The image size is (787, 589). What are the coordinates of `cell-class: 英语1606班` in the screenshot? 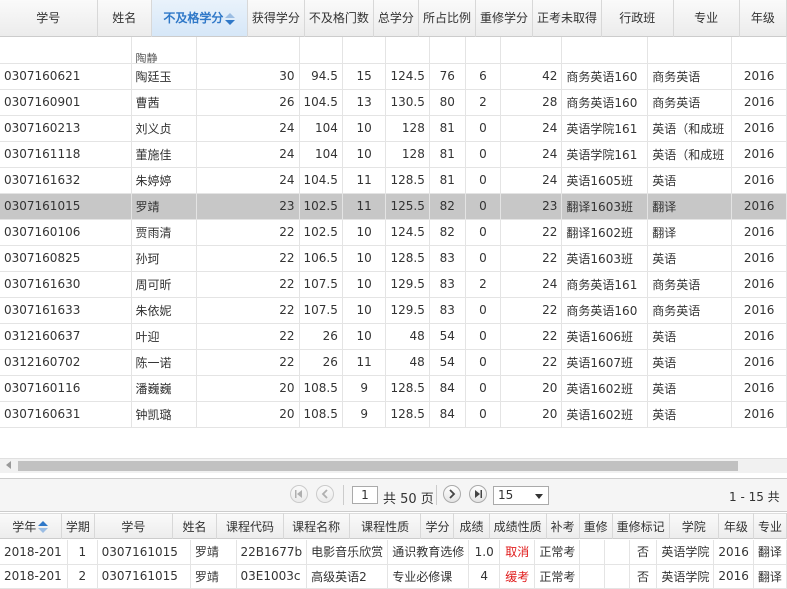 It's located at (605, 336).